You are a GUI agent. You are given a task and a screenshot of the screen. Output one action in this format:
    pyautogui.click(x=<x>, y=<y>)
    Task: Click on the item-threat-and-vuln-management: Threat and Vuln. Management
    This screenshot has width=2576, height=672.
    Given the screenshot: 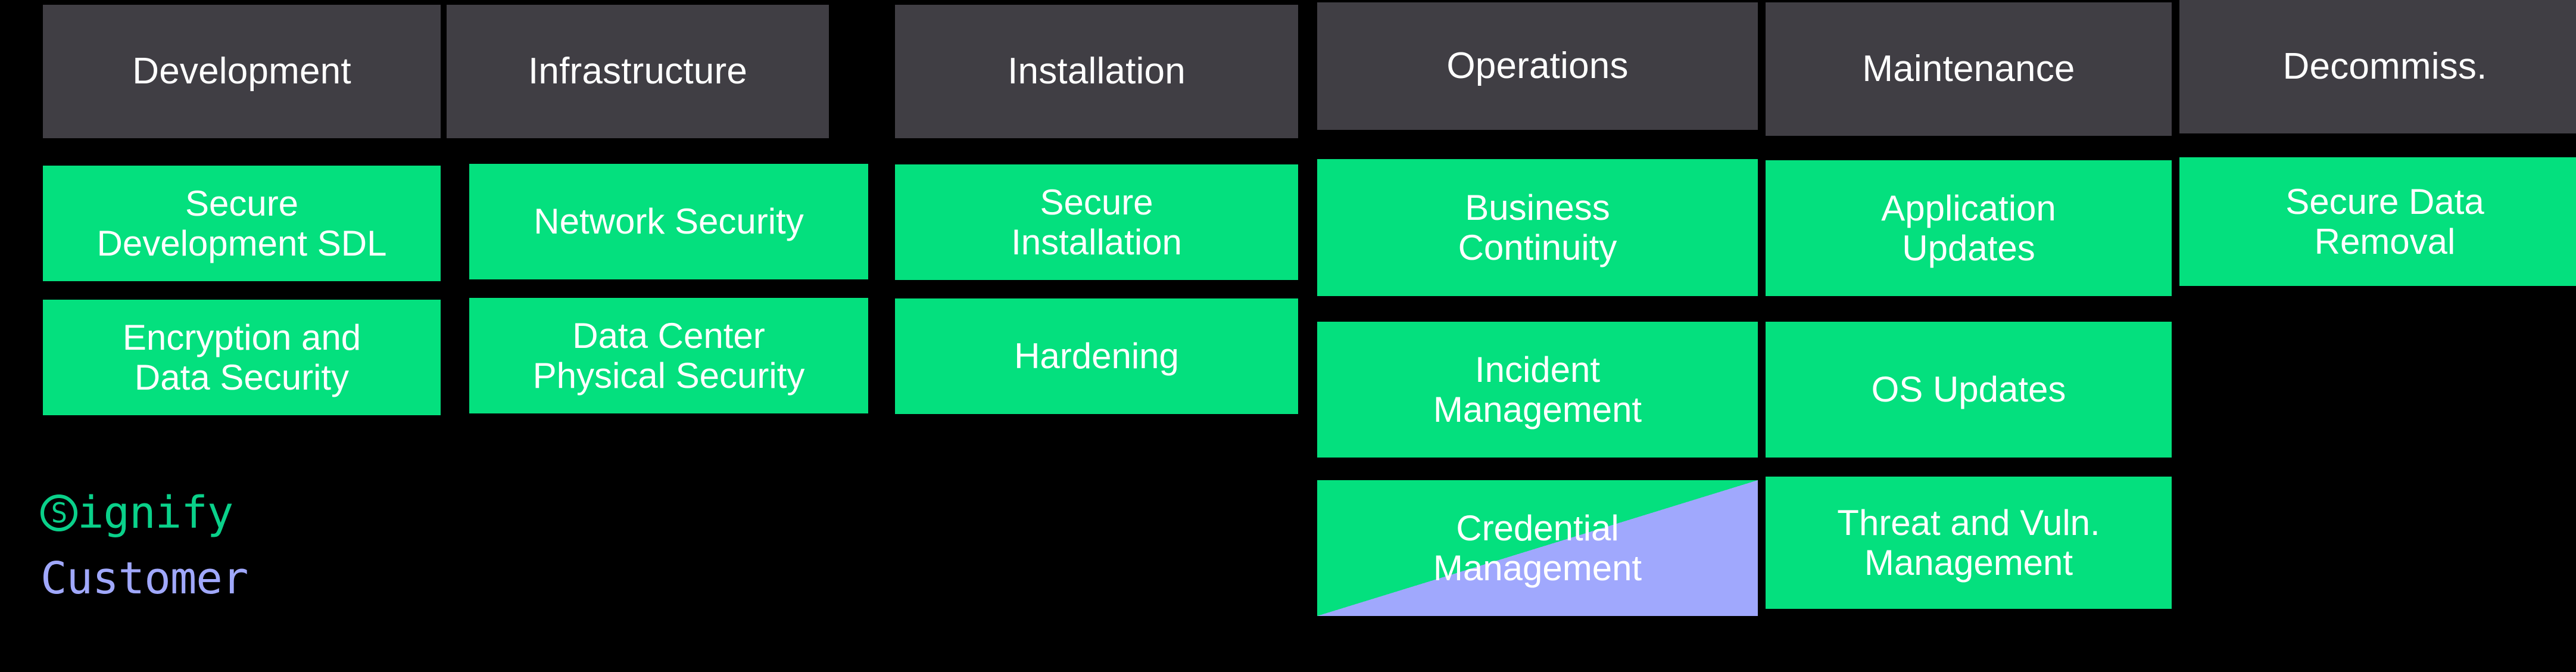 What is the action you would take?
    pyautogui.click(x=1969, y=543)
    